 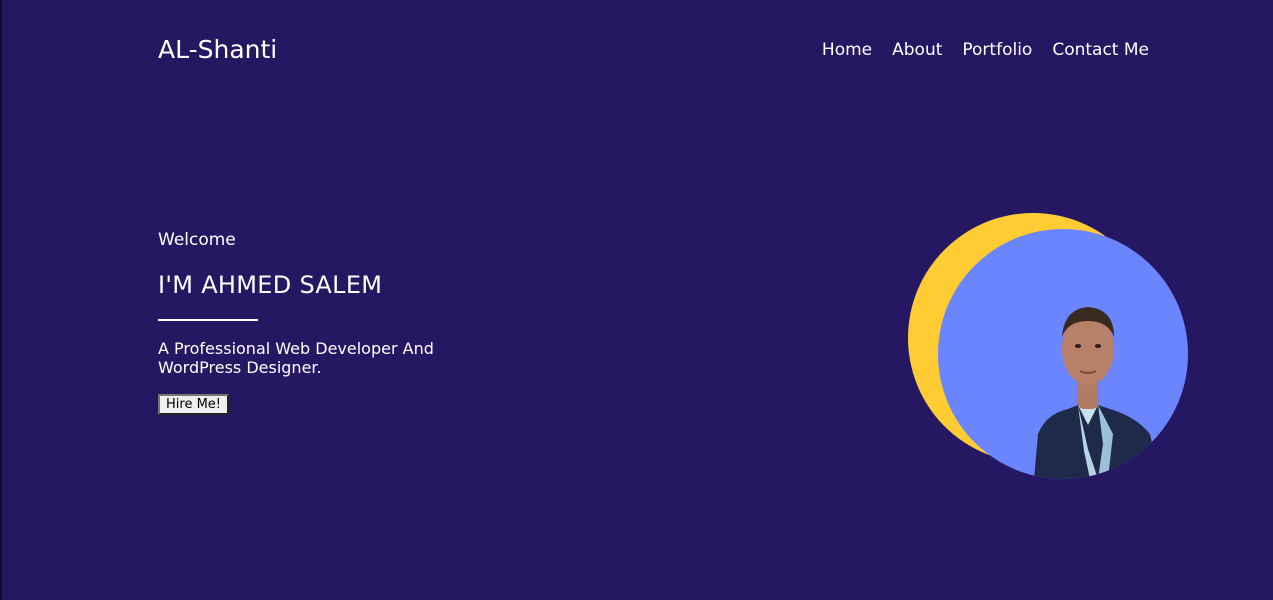 I want to click on hero-headline: I'M AHMED SALEM, so click(x=270, y=285).